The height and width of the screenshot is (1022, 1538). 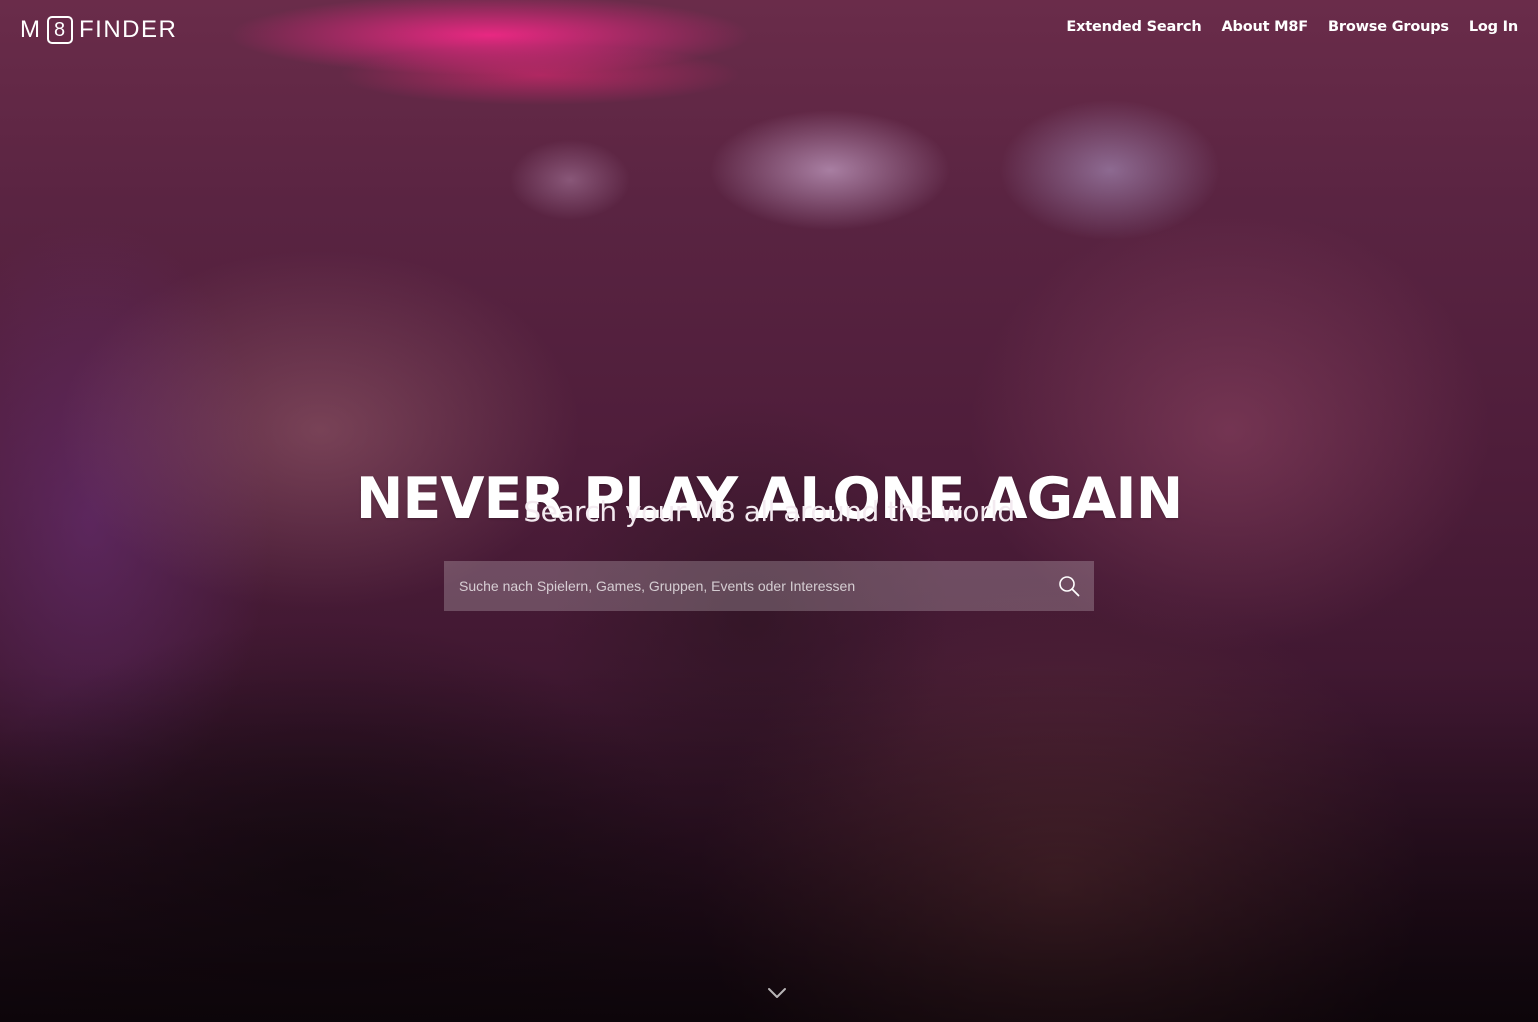 I want to click on chevron-down-icon, so click(x=777, y=993).